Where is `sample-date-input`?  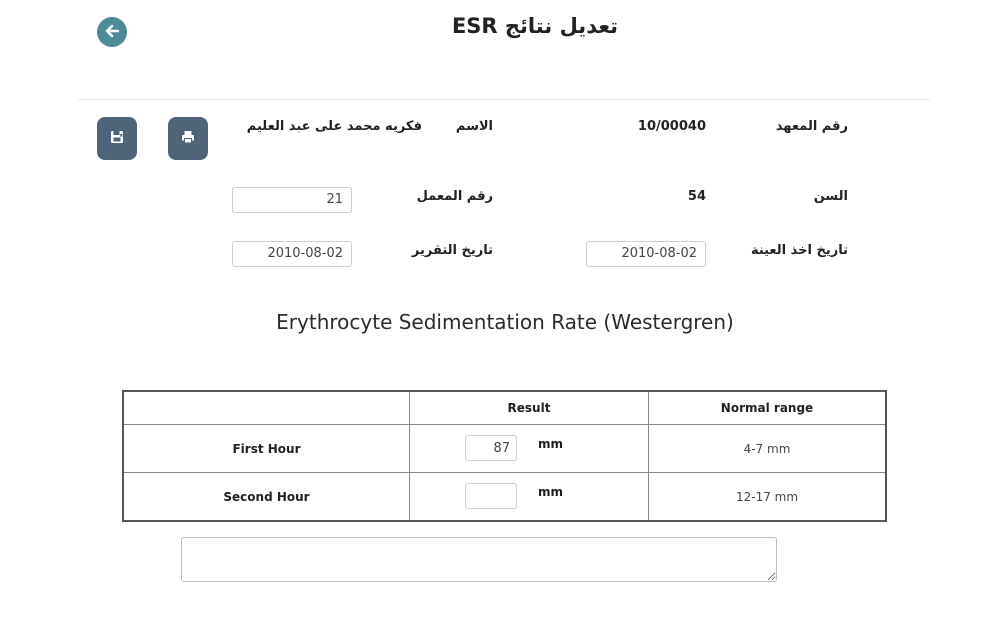
sample-date-input is located at coordinates (646, 254).